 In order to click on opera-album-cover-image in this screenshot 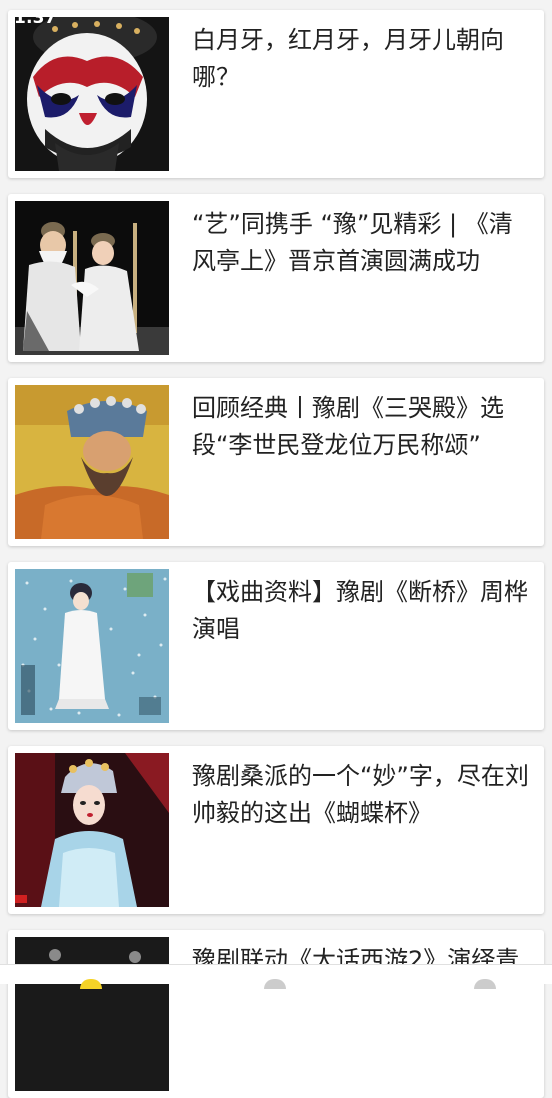, I will do `click(92, 646)`.